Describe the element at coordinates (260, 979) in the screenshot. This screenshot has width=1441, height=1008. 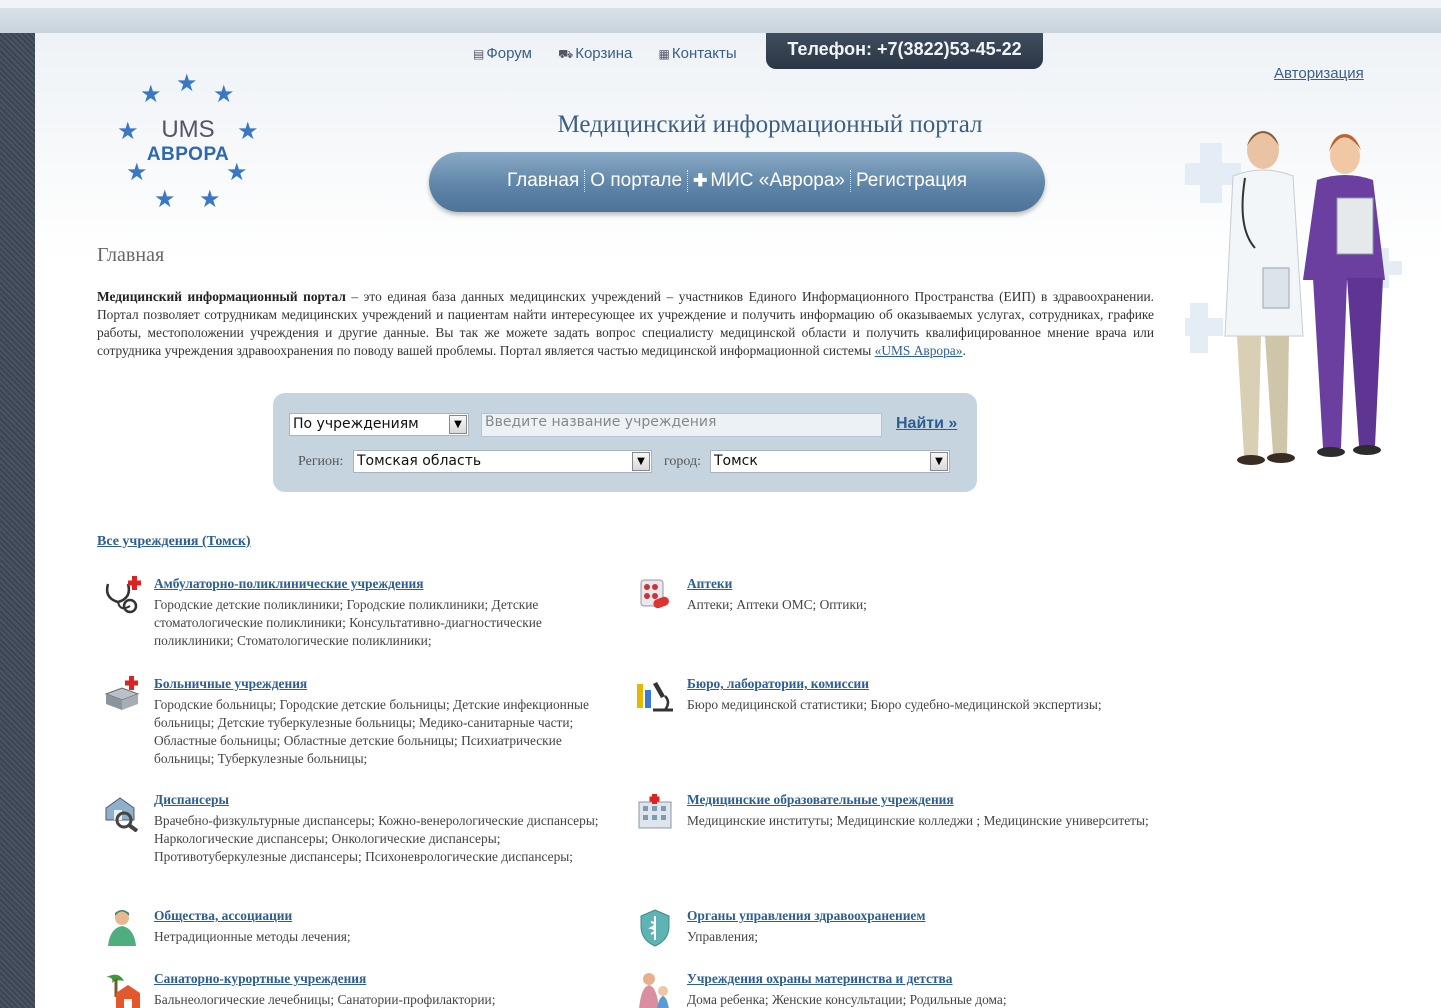
I see `category-title: Санаторно-курортные учреждения` at that location.